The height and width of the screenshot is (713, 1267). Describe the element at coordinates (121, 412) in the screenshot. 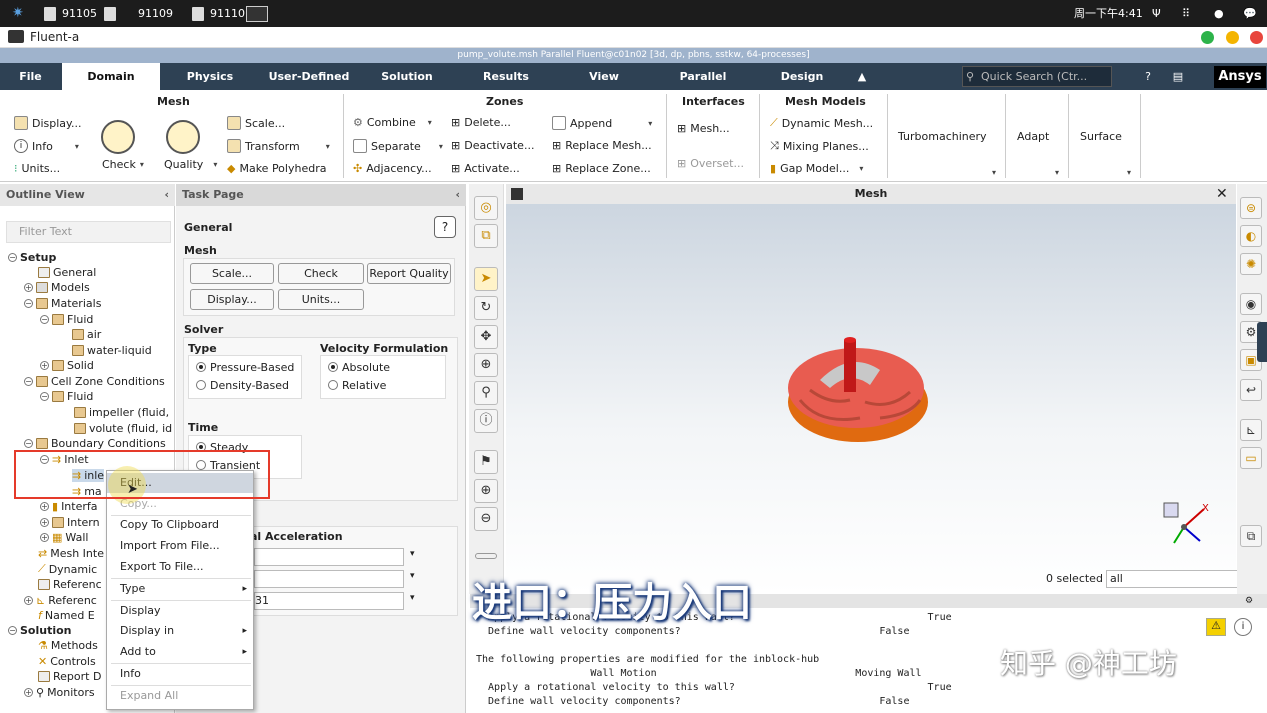

I see `tree-impeller: impeller (fluid,` at that location.